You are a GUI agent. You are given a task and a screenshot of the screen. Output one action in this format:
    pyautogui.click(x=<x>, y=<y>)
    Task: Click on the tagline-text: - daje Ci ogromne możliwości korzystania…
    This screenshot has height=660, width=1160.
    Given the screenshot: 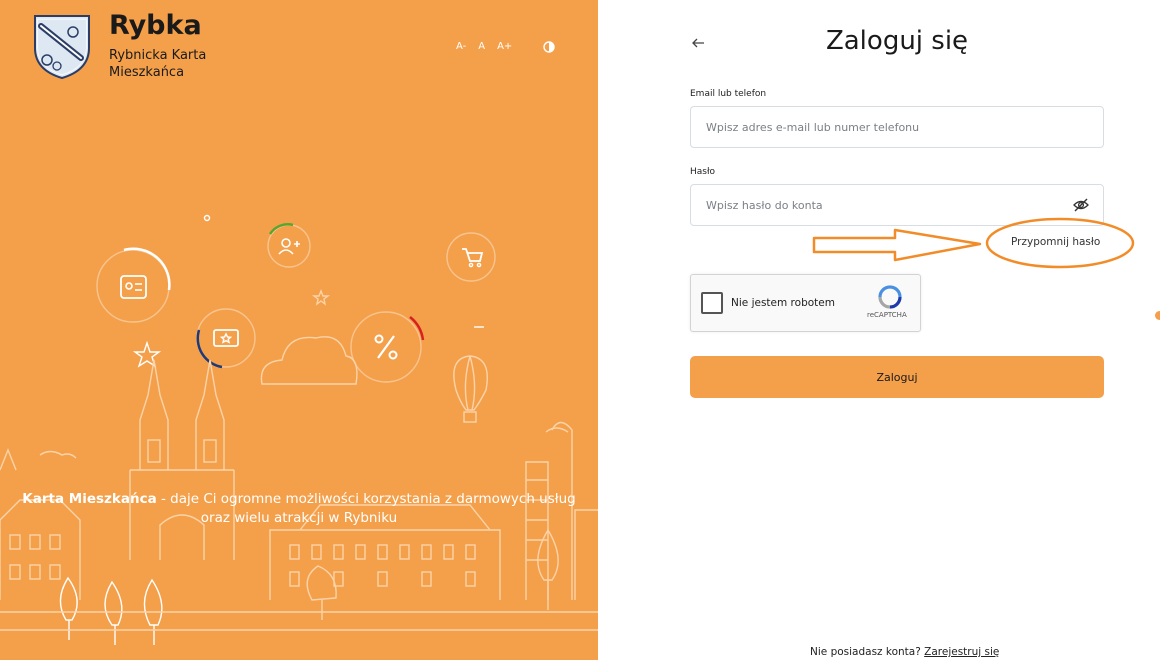 What is the action you would take?
    pyautogui.click(x=366, y=508)
    